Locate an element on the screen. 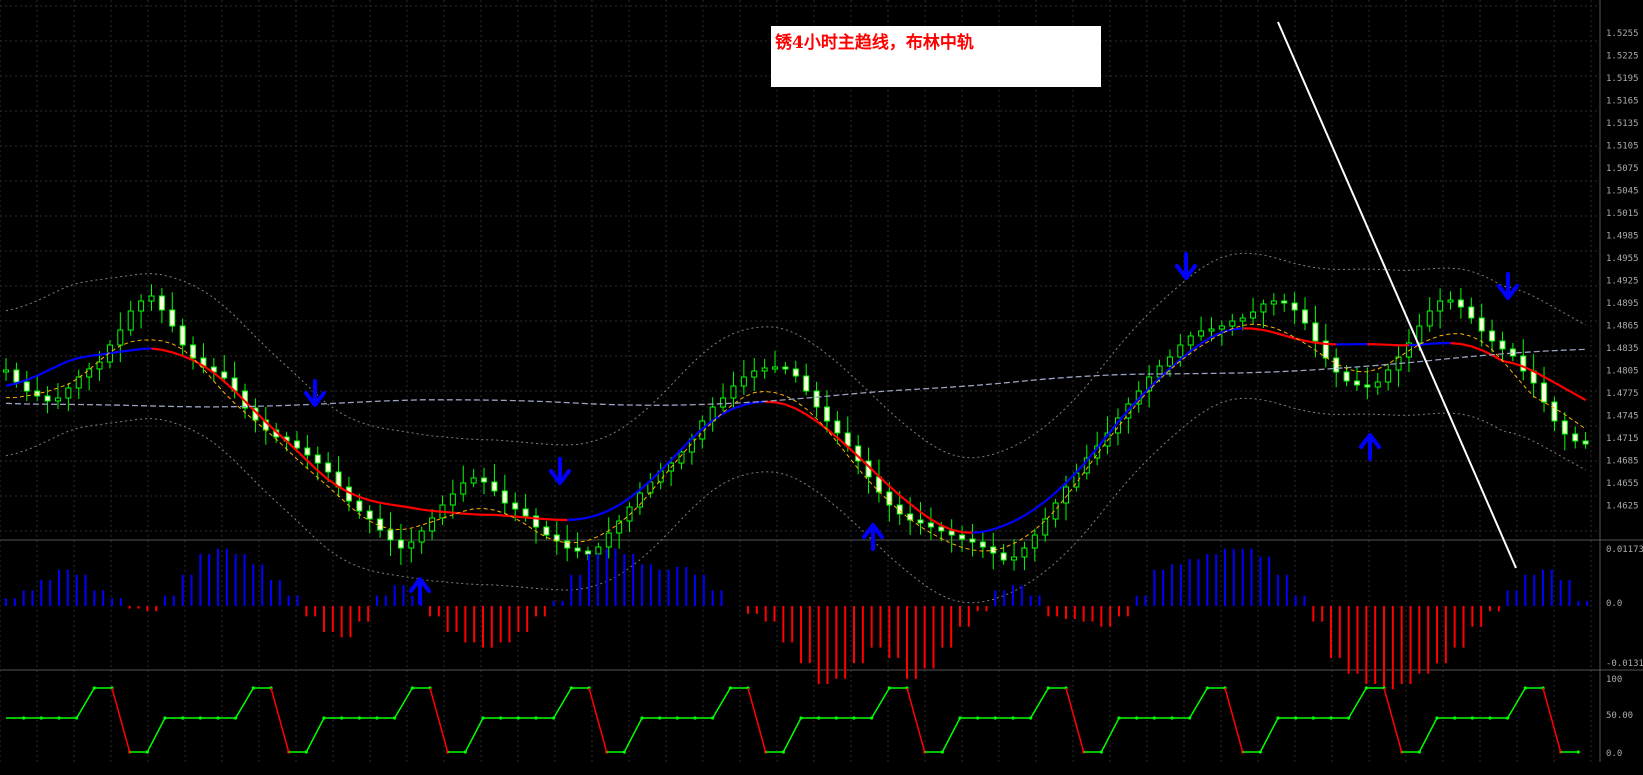 The image size is (1643, 775). y-tick-label: 1.4955 is located at coordinates (1622, 259).